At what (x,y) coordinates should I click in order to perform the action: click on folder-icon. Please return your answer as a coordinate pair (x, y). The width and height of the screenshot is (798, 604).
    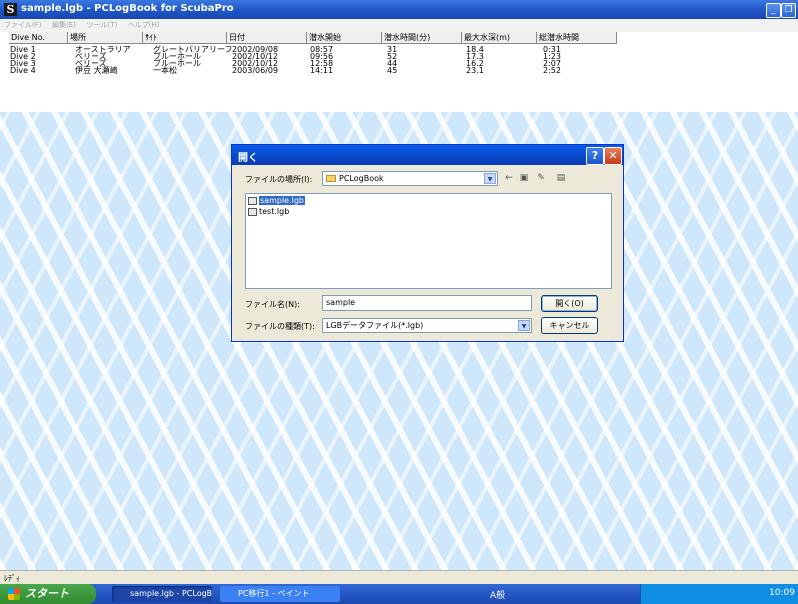
    Looking at the image, I should click on (331, 178).